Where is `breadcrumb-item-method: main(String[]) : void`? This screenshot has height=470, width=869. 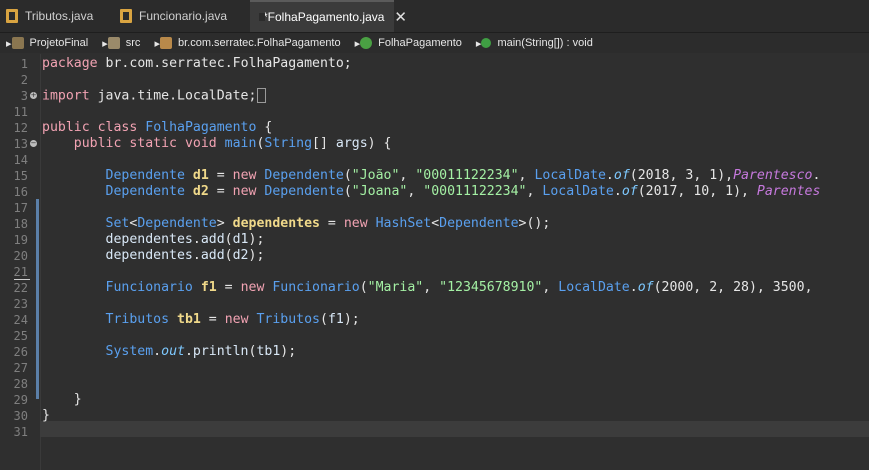
breadcrumb-item-method: main(String[]) : void is located at coordinates (537, 43).